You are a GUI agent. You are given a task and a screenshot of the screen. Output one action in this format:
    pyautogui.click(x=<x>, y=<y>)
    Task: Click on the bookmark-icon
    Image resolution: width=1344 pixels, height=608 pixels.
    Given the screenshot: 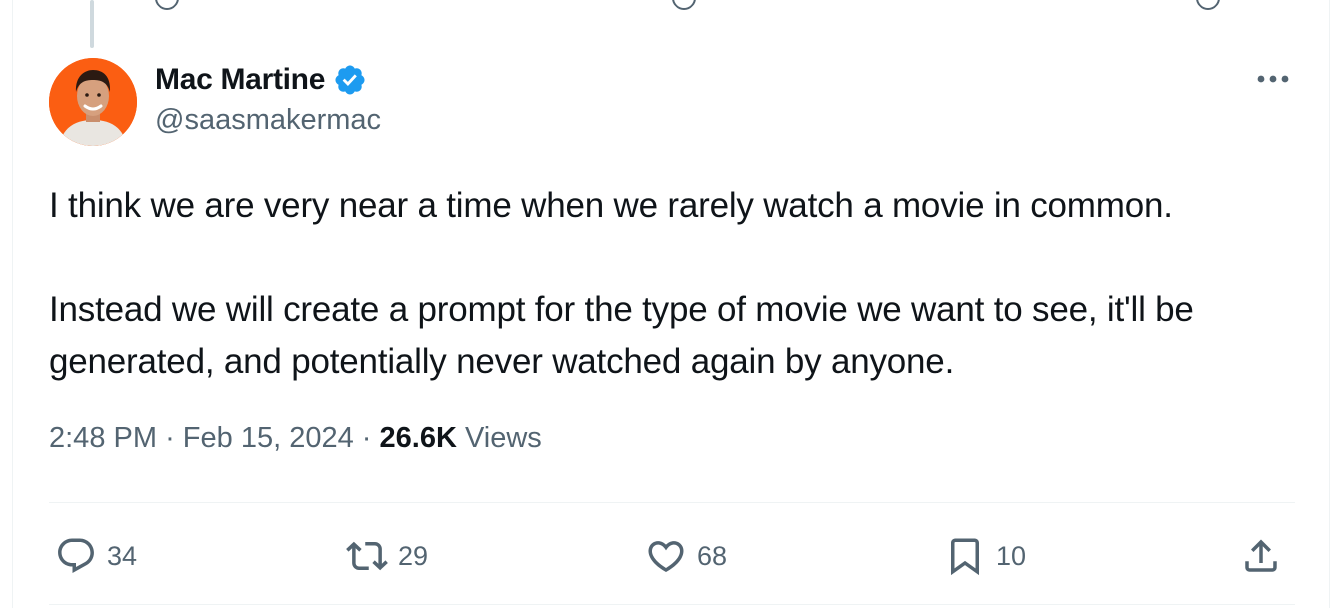 What is the action you would take?
    pyautogui.click(x=965, y=557)
    